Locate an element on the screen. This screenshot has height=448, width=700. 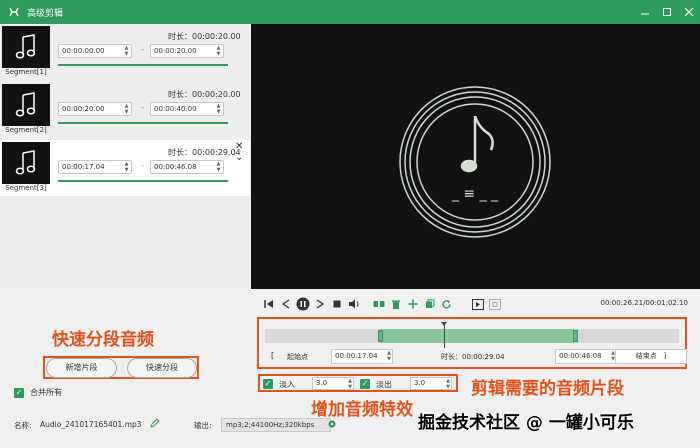
skip-start-icon is located at coordinates (268, 304).